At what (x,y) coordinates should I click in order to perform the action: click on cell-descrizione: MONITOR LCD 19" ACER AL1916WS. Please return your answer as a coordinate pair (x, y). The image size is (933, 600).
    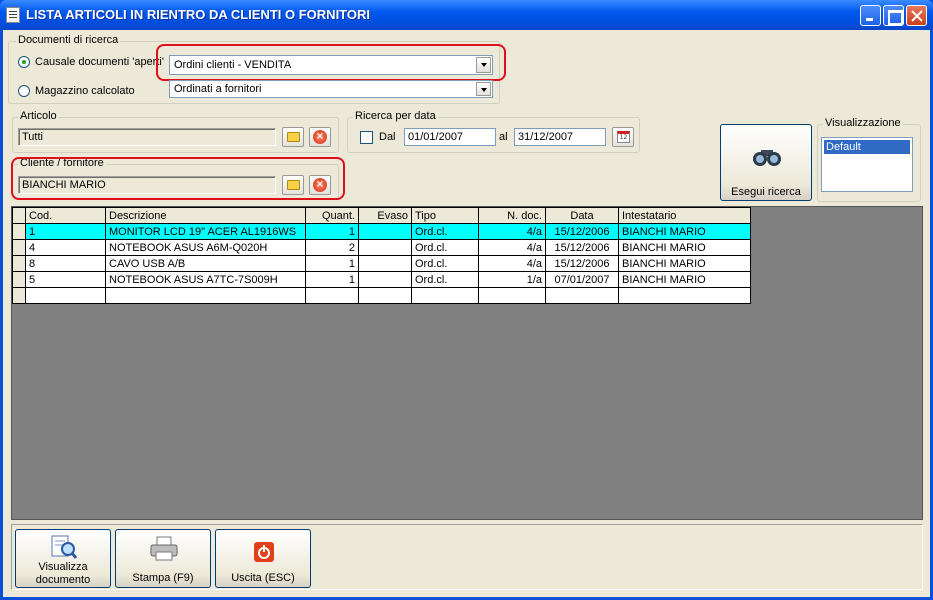
    Looking at the image, I should click on (205, 231).